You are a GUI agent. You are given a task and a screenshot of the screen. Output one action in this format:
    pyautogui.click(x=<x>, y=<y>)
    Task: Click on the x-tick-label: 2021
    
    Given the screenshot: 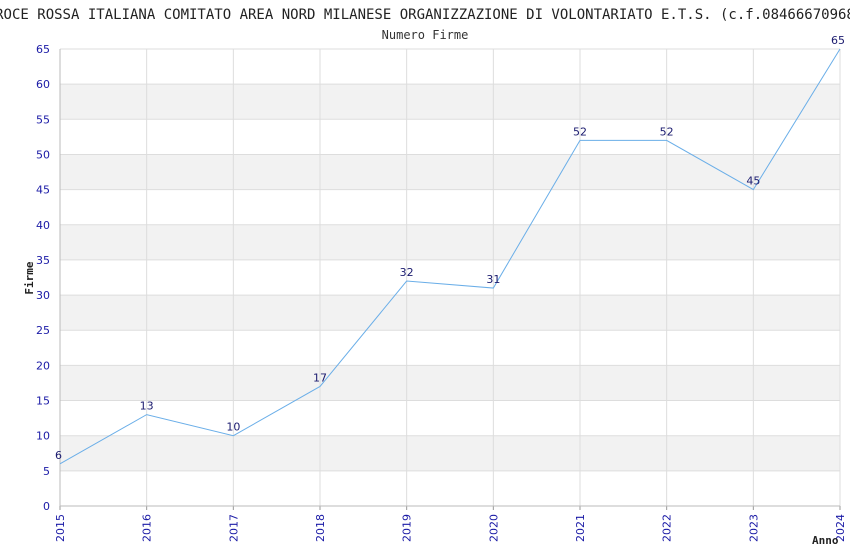 What is the action you would take?
    pyautogui.click(x=580, y=528)
    